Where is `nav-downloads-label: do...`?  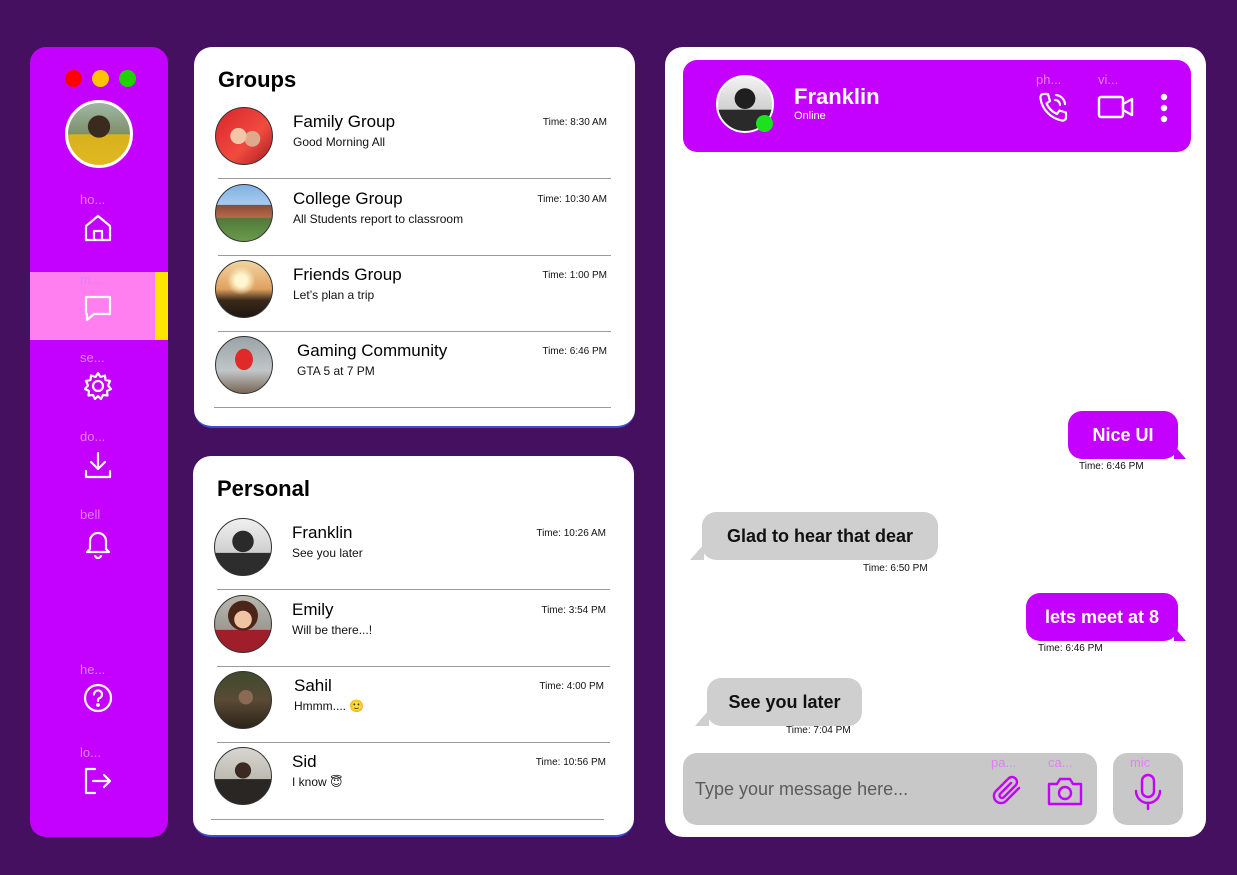
nav-downloads-label: do... is located at coordinates (93, 436).